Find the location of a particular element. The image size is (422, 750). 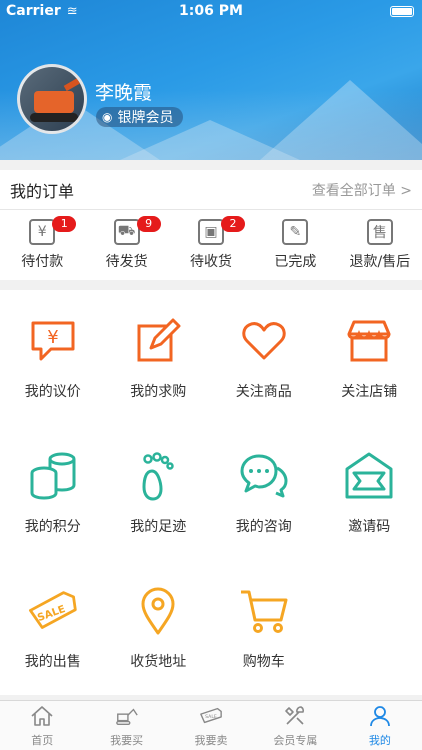

grid-item-favorite-stores: 关注店铺 is located at coordinates (369, 357).